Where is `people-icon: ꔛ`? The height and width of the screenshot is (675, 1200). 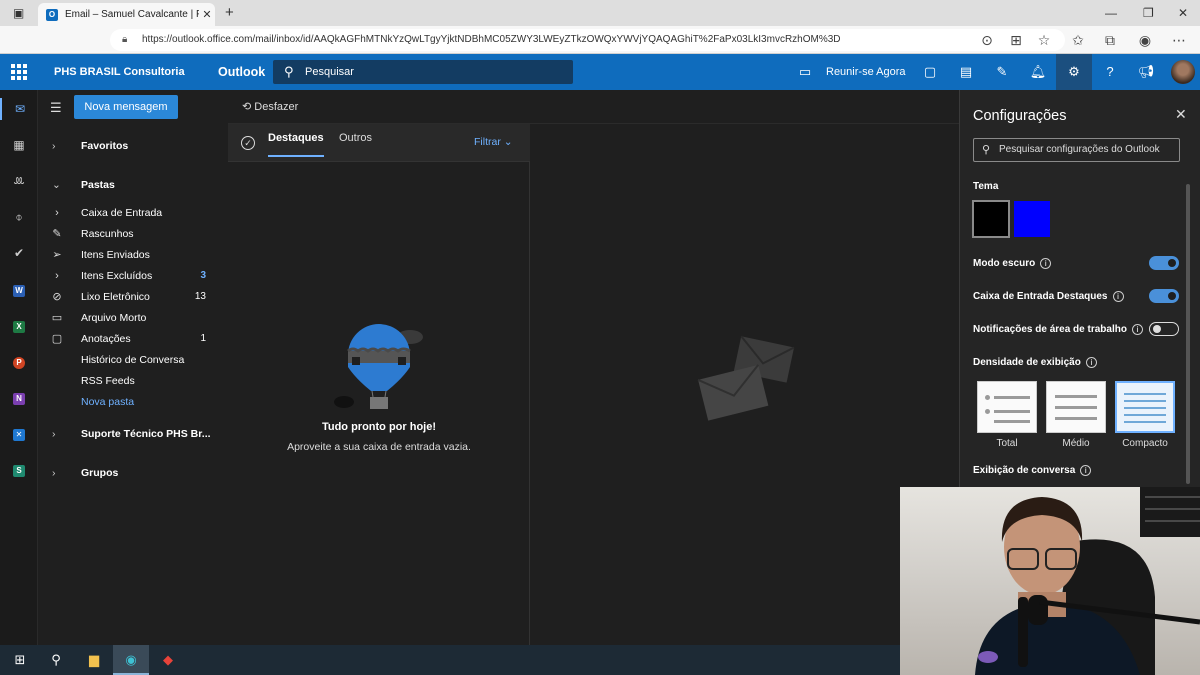 people-icon: ꔛ is located at coordinates (19, 181).